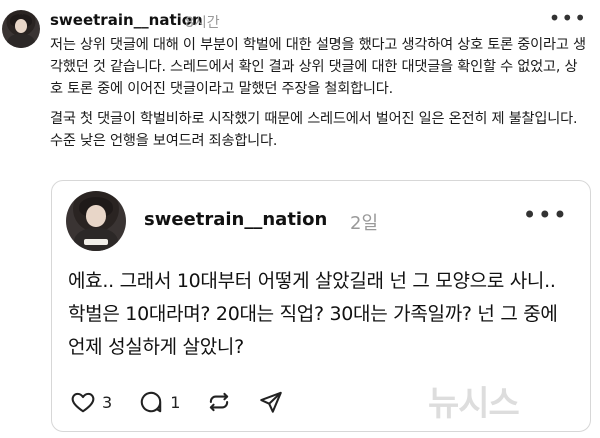  What do you see at coordinates (175, 402) in the screenshot?
I see `comment-count: 1` at bounding box center [175, 402].